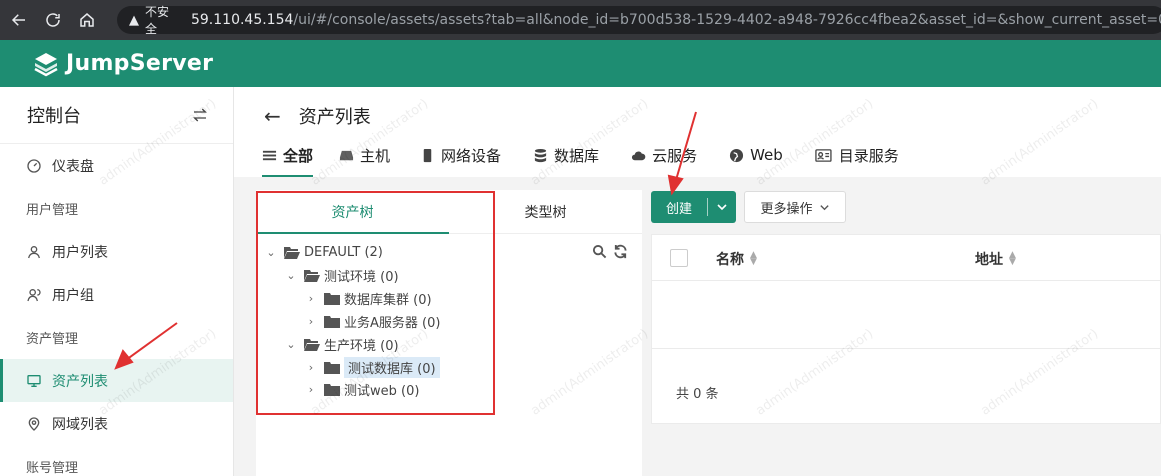 This screenshot has width=1161, height=476. I want to click on sidebar-group-user-management: 用户管理, so click(52, 210).